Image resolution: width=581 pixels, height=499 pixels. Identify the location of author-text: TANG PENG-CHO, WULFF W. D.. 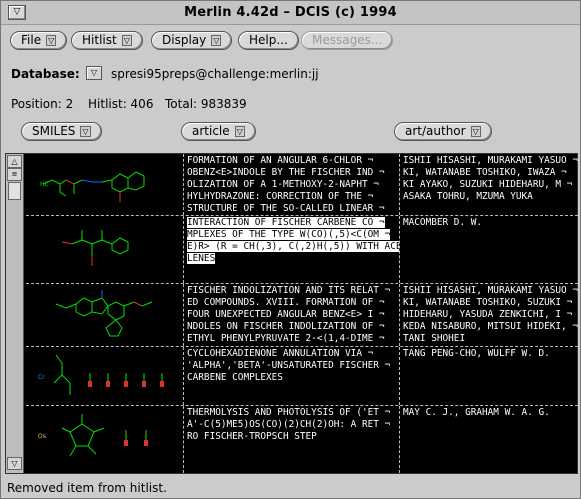
(476, 353).